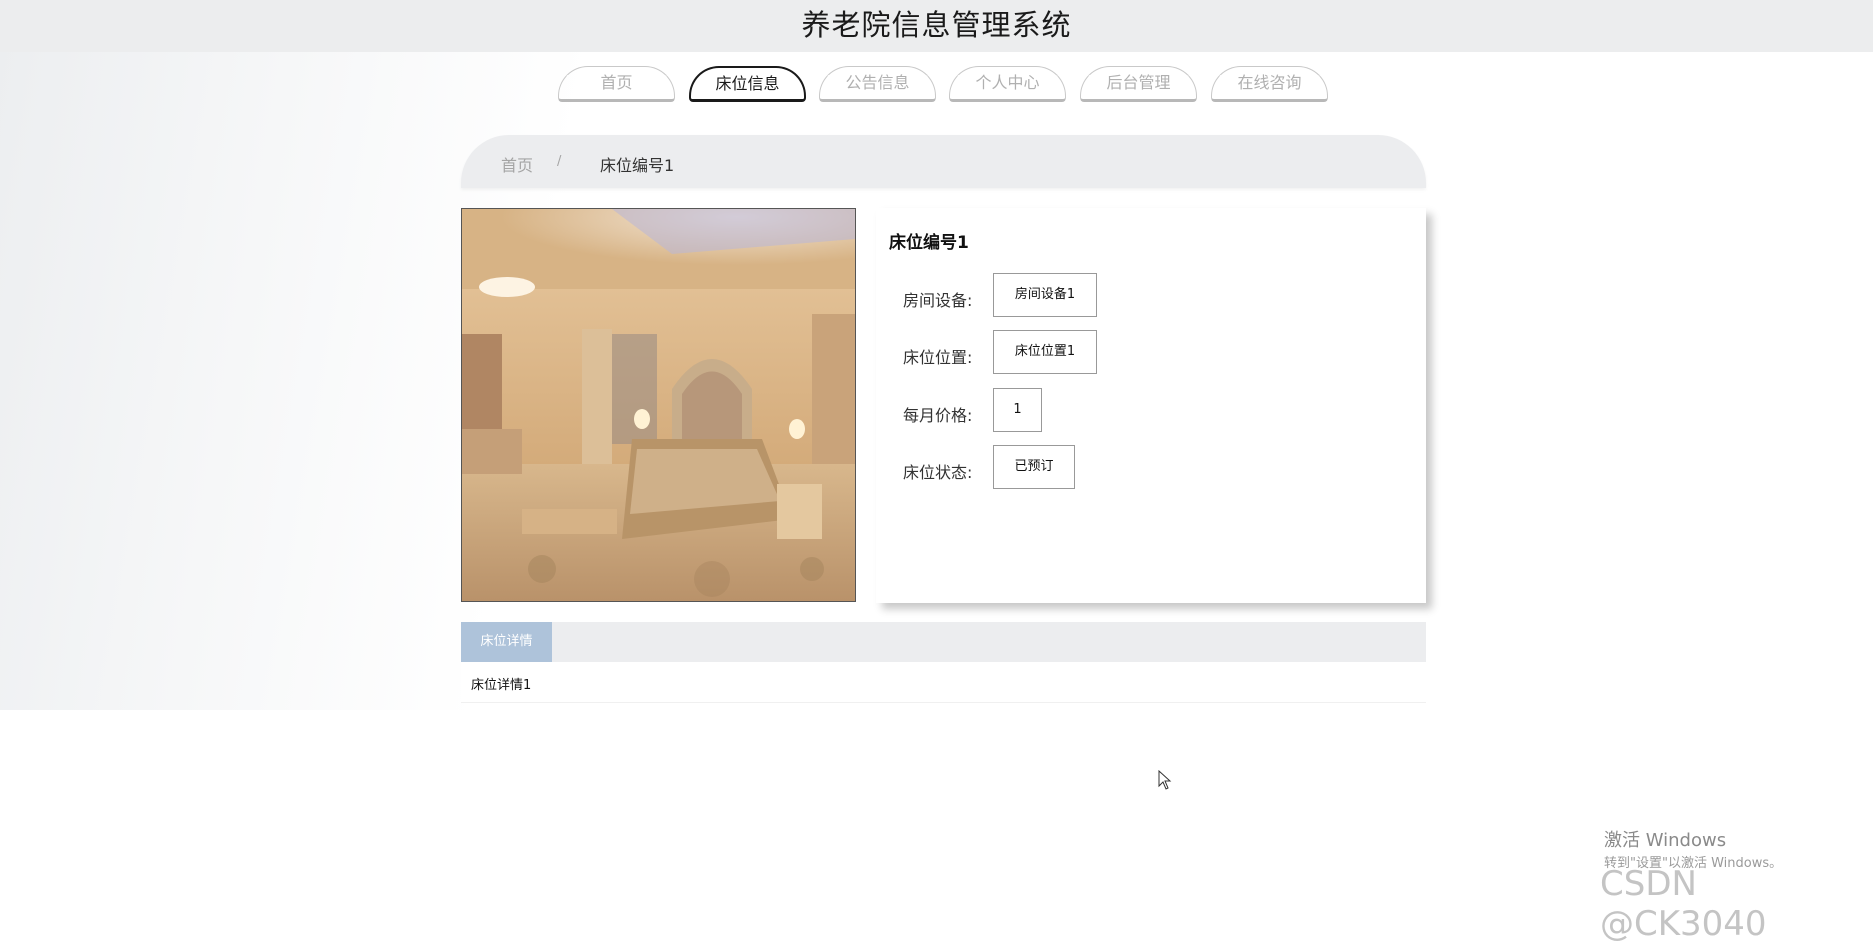 The image size is (1873, 944). I want to click on monthly-price-label: 每月价格:, so click(938, 415).